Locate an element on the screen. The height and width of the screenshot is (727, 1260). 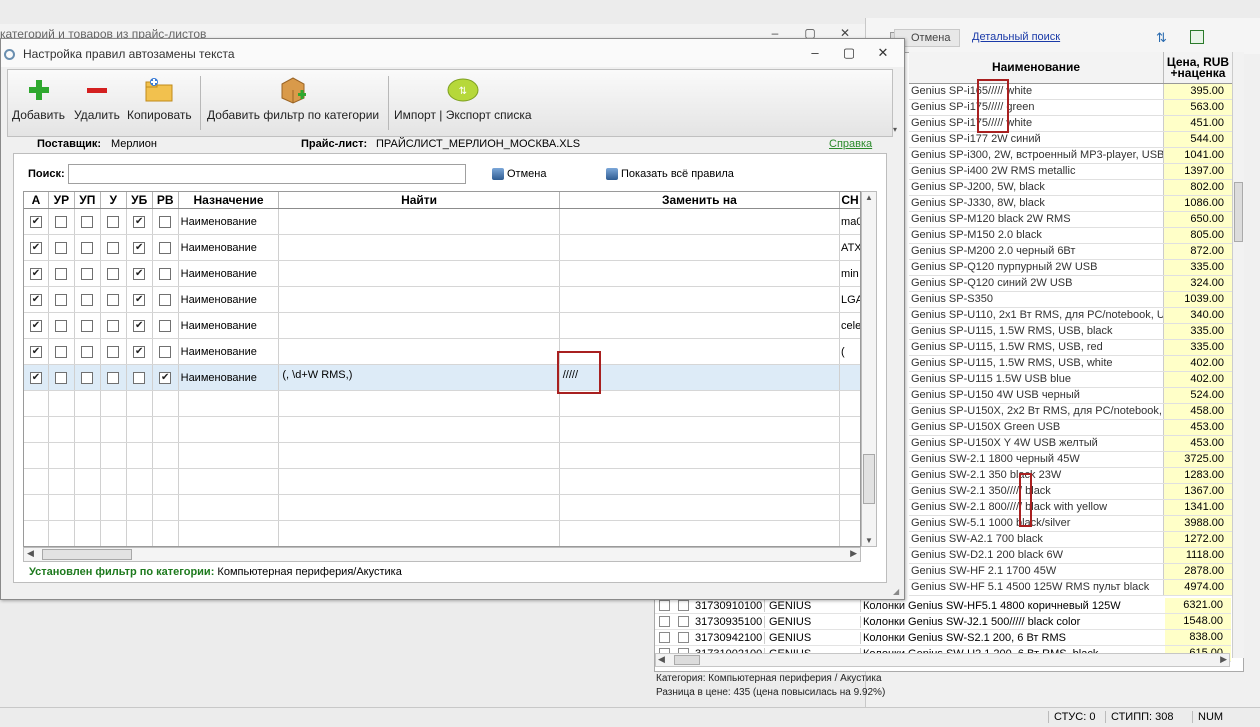
column-header-find: Найти is located at coordinates (419, 200).